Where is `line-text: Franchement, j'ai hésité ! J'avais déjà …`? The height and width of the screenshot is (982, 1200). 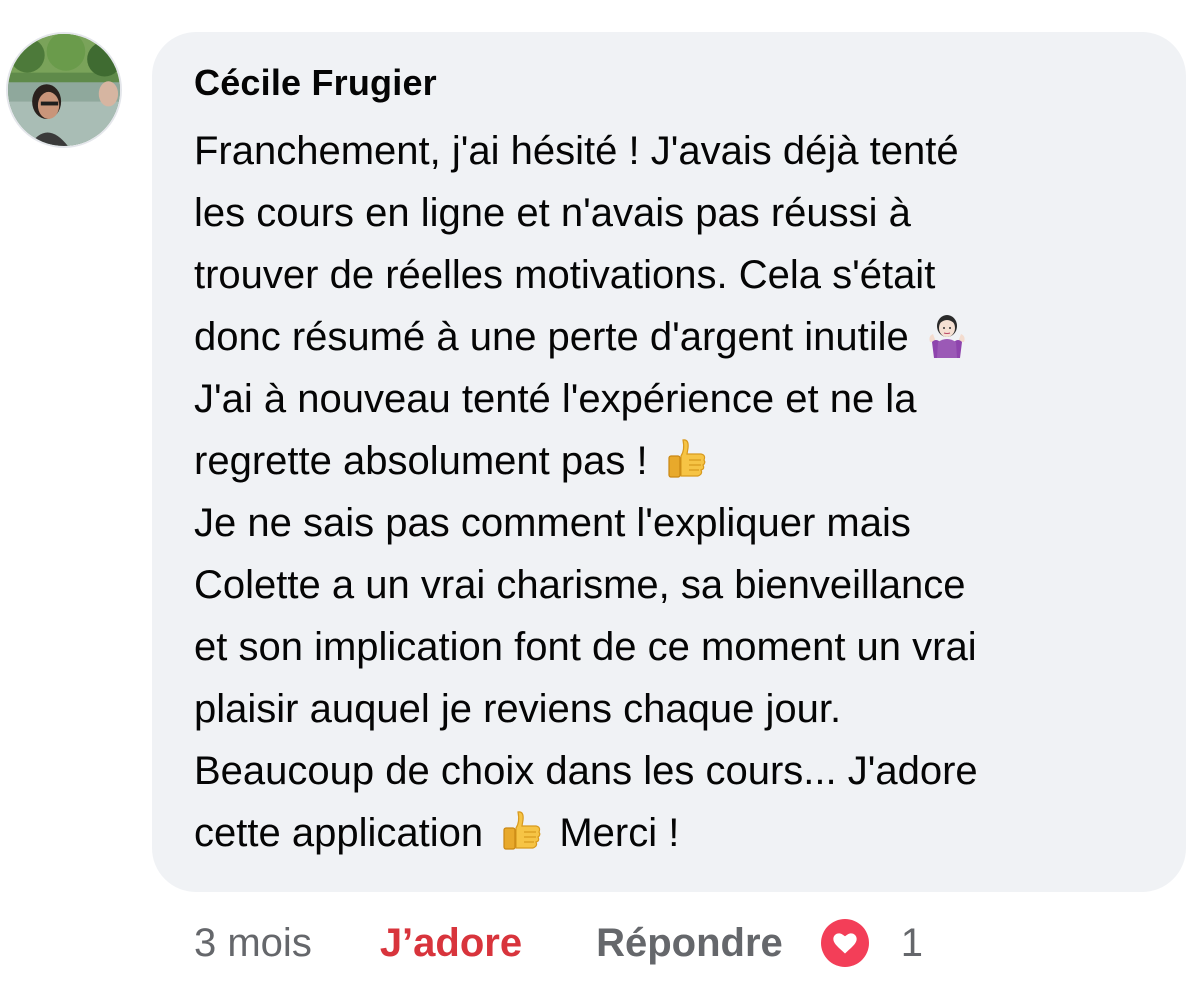
line-text: Franchement, j'ai hésité ! J'avais déjà … is located at coordinates (576, 151).